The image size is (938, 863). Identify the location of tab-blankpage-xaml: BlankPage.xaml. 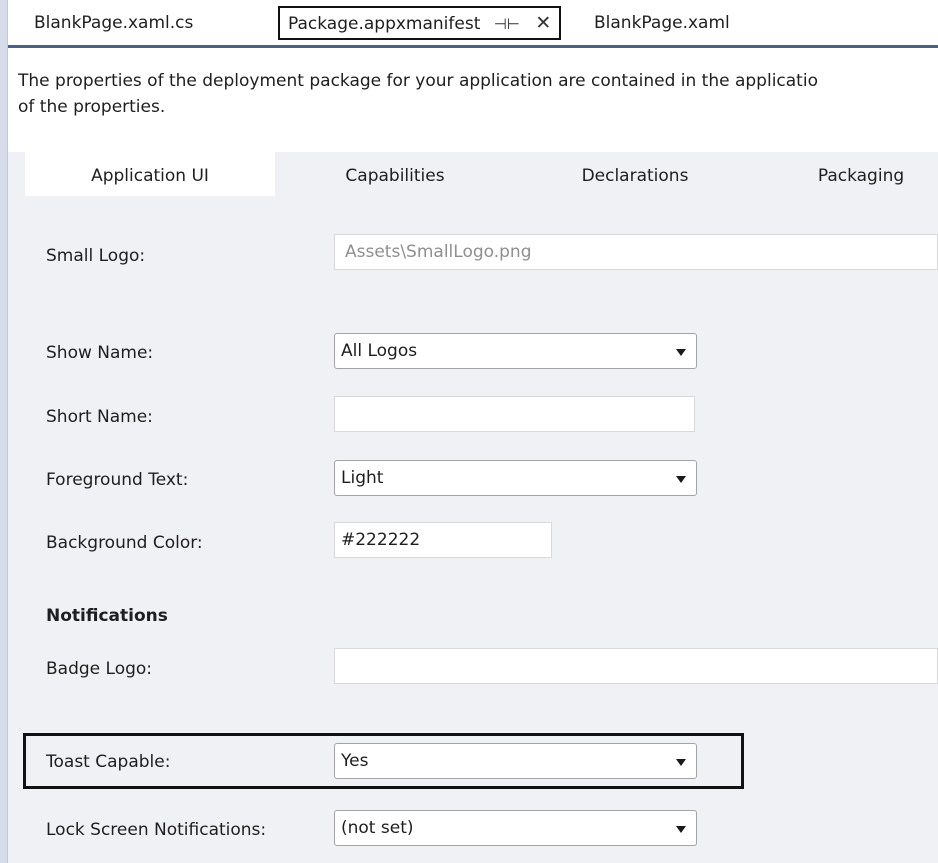
(662, 23).